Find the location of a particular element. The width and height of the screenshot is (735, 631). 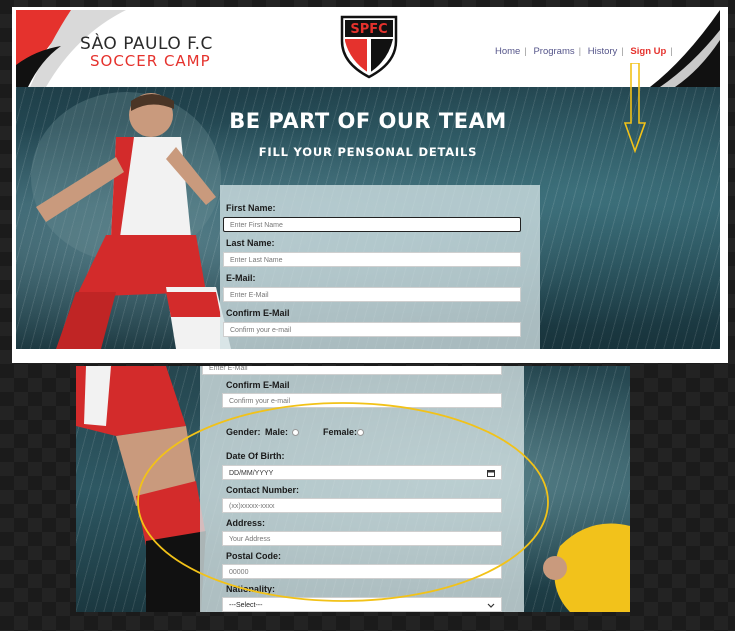

nationality-select: ---Select--- is located at coordinates (362, 604).